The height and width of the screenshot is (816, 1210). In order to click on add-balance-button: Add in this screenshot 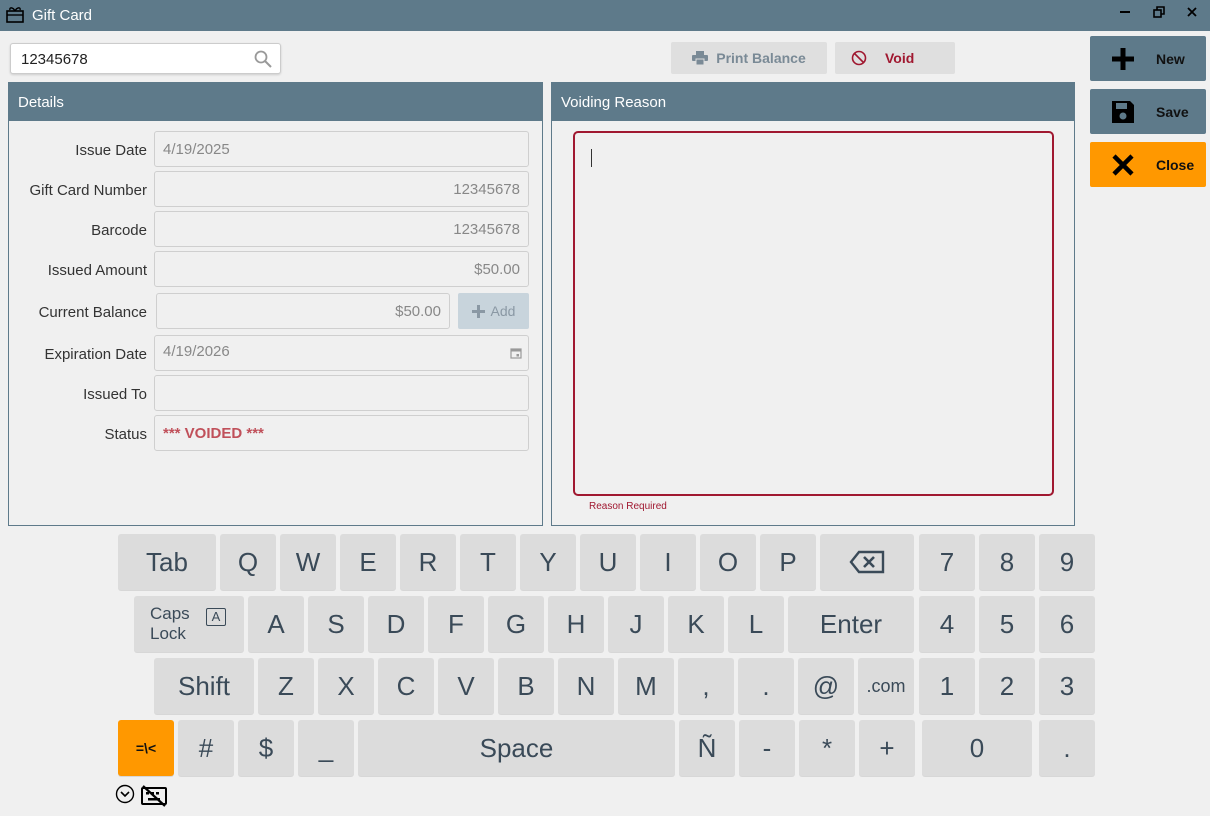, I will do `click(493, 311)`.